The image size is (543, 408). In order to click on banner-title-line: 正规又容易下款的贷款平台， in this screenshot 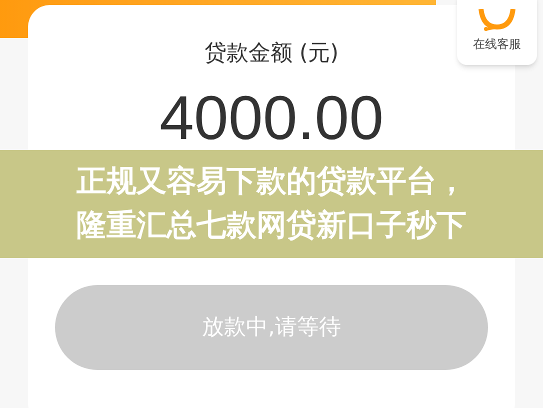, I will do `click(271, 182)`.